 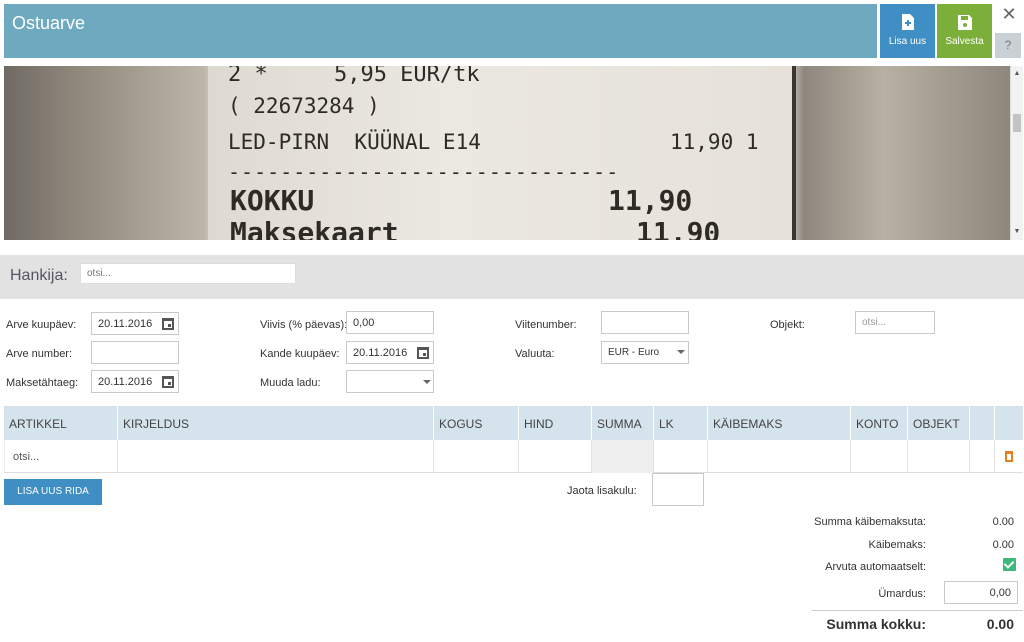 I want to click on col-kirjeldus: KIRJELDUS, so click(x=276, y=423).